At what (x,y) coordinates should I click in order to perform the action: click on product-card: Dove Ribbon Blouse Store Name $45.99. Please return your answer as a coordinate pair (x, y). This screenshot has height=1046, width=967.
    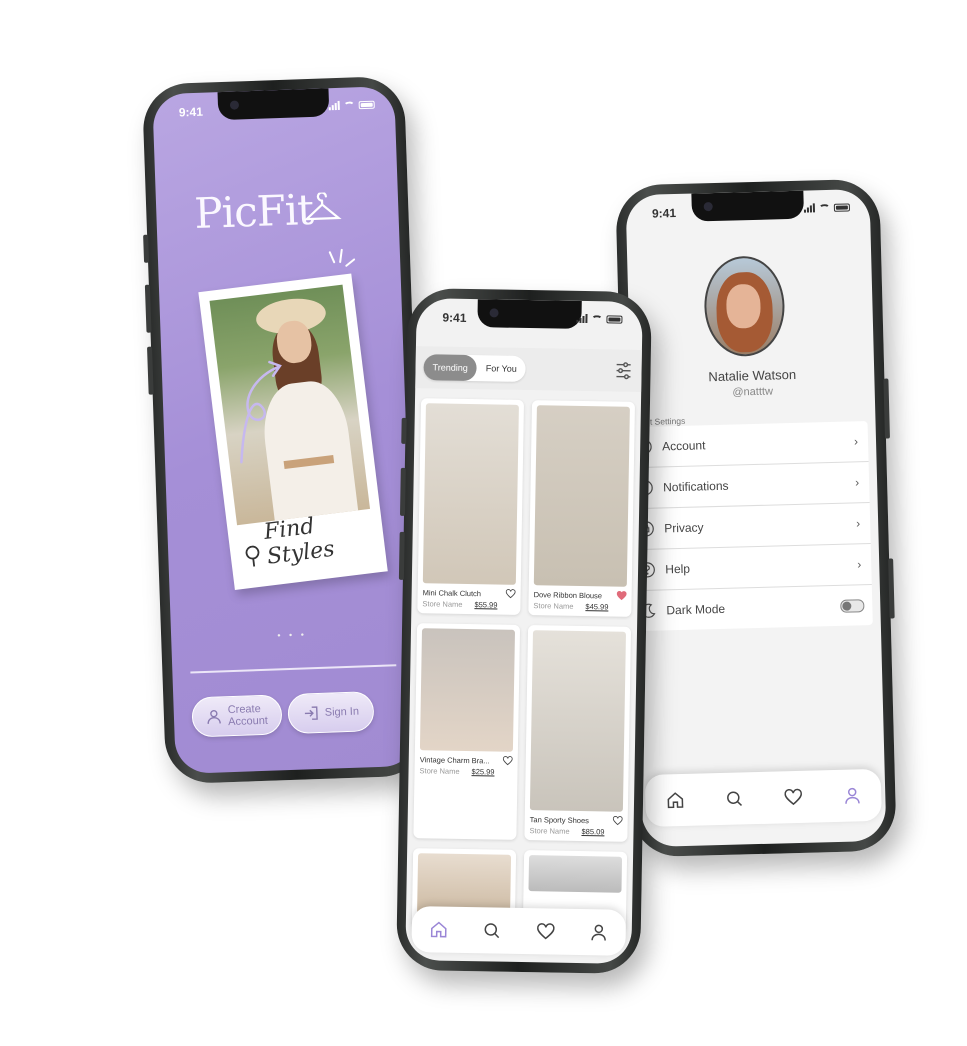
    Looking at the image, I should click on (582, 508).